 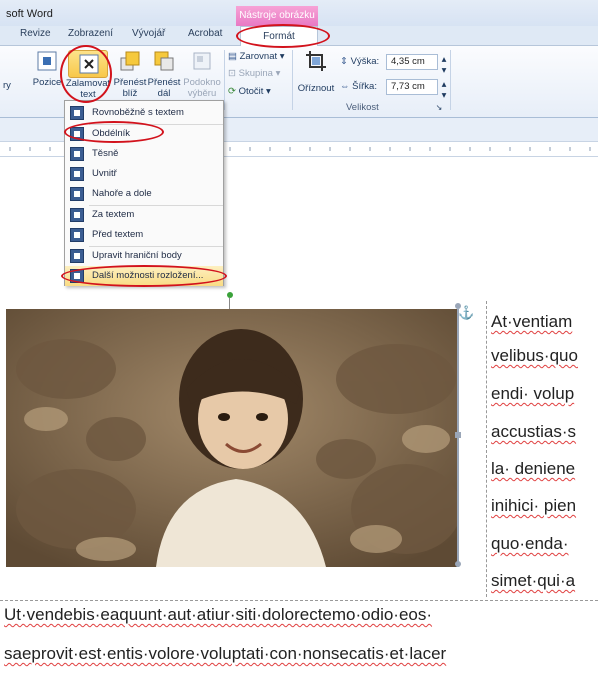 I want to click on align-icon: ▤, so click(x=232, y=56).